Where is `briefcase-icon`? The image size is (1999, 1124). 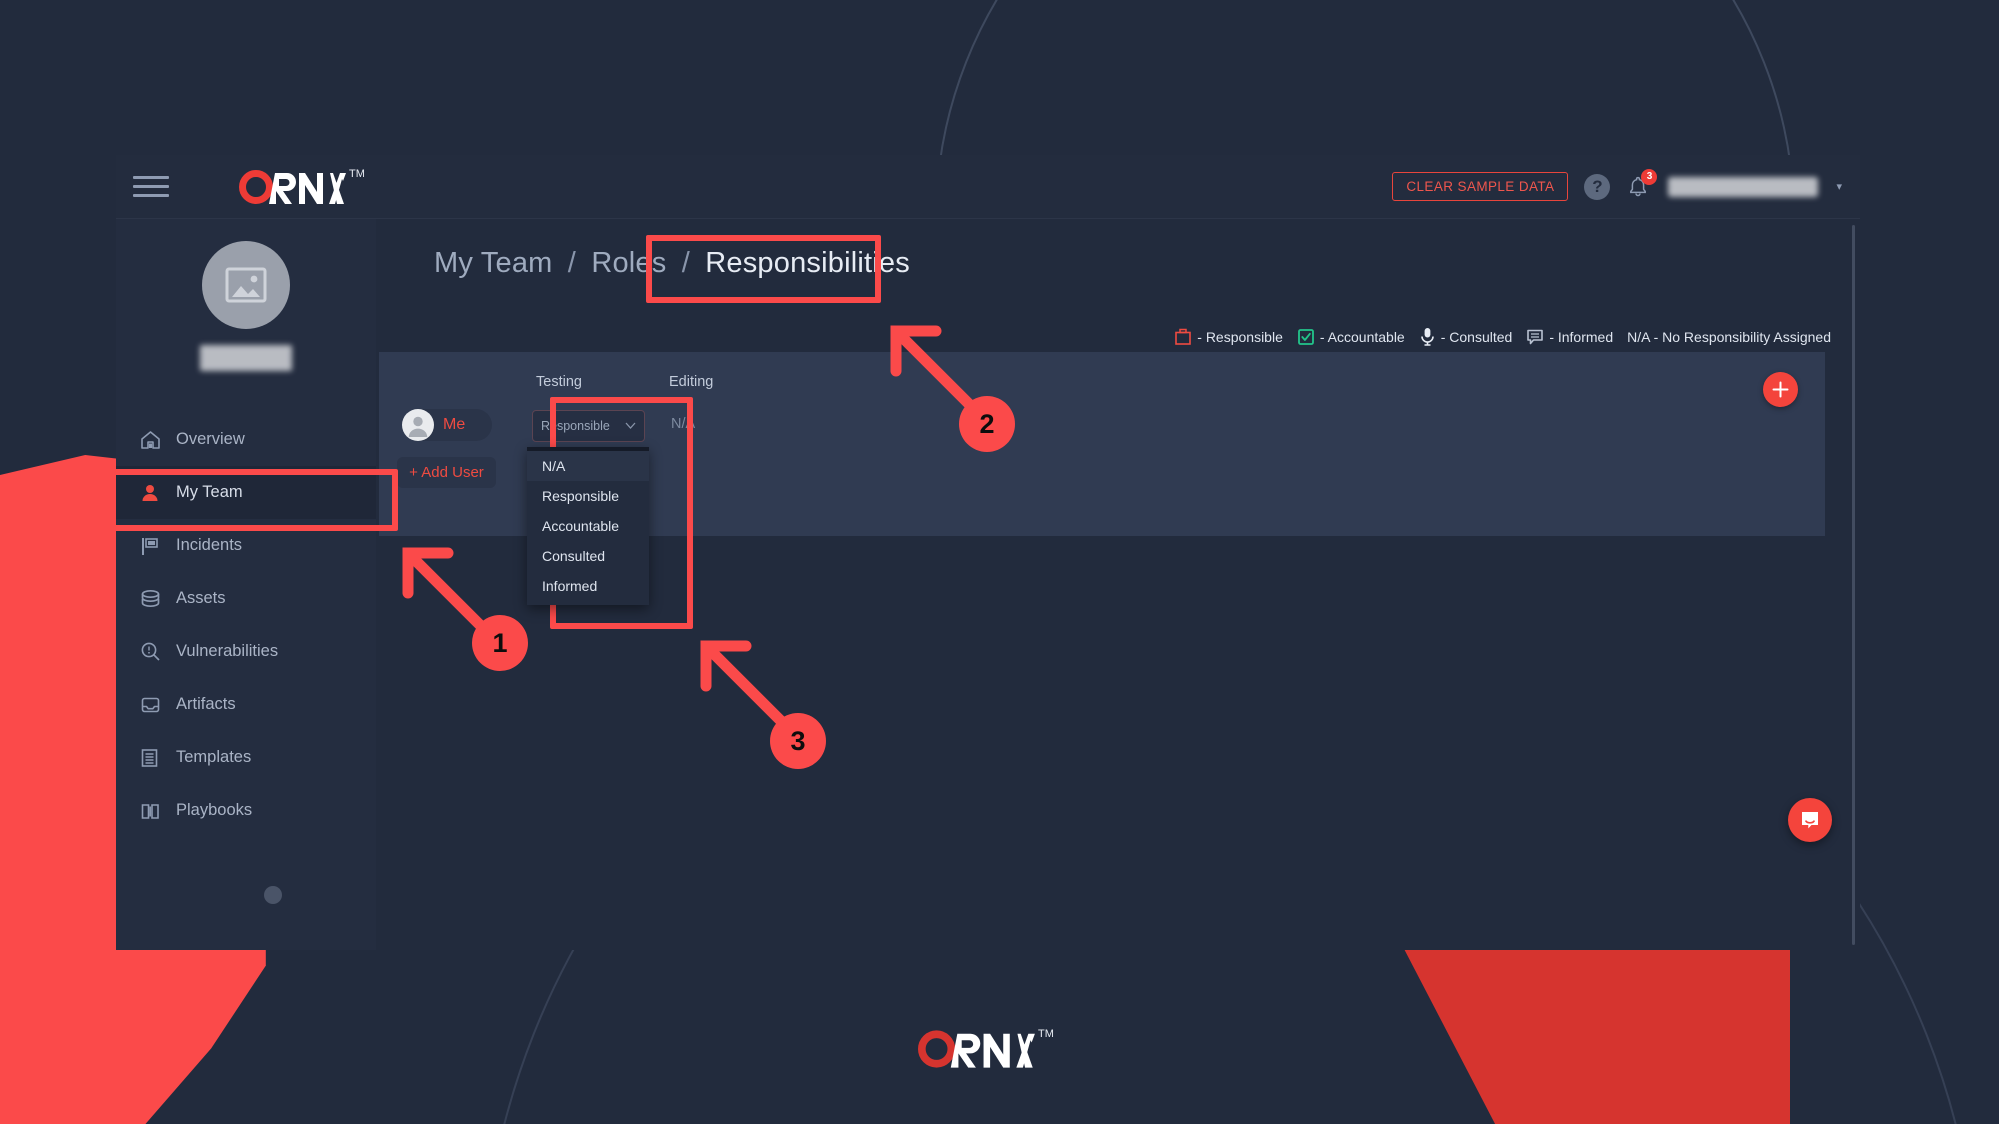
briefcase-icon is located at coordinates (1183, 336).